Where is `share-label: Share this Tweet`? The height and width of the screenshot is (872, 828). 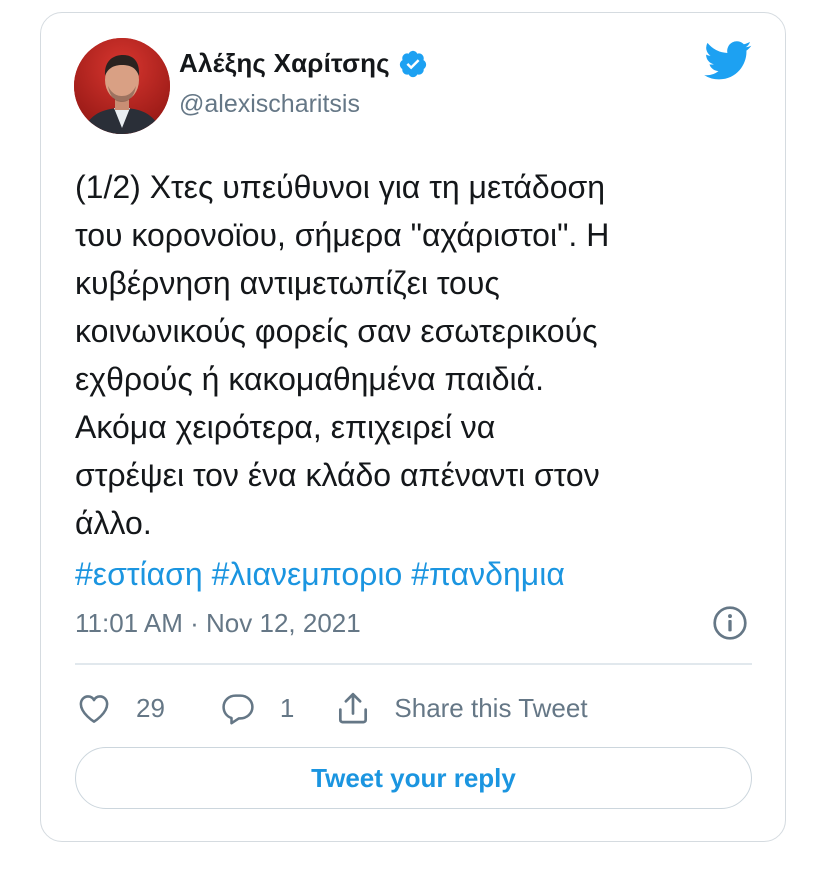
share-label: Share this Tweet is located at coordinates (491, 707).